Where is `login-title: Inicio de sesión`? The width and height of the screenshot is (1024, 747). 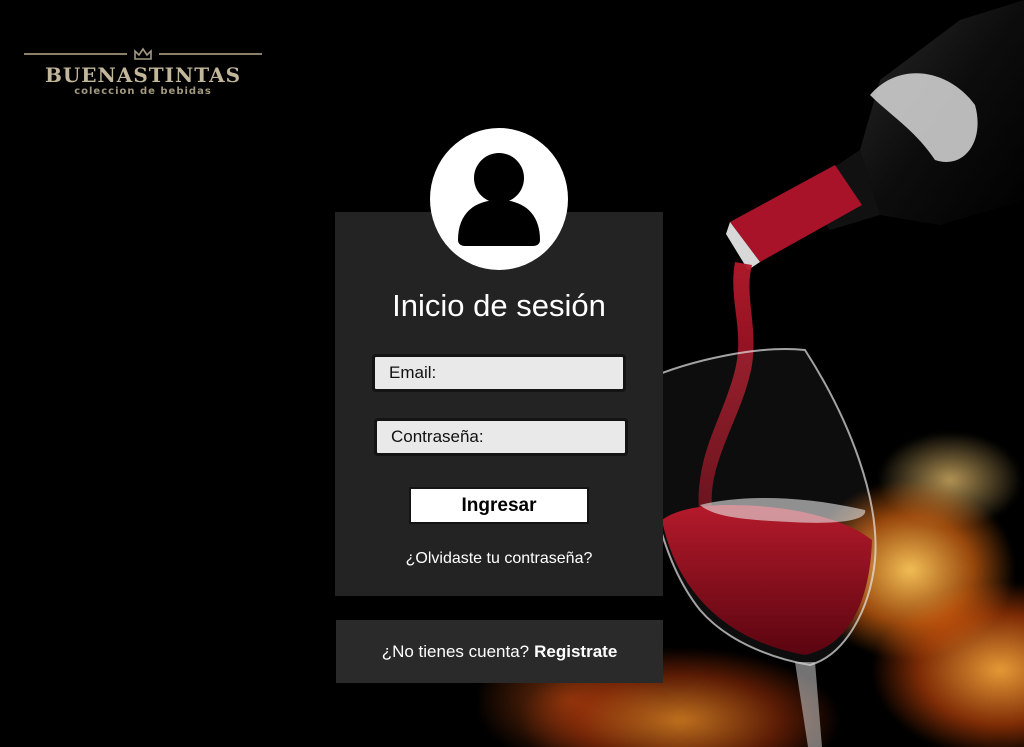 login-title: Inicio de sesión is located at coordinates (499, 305).